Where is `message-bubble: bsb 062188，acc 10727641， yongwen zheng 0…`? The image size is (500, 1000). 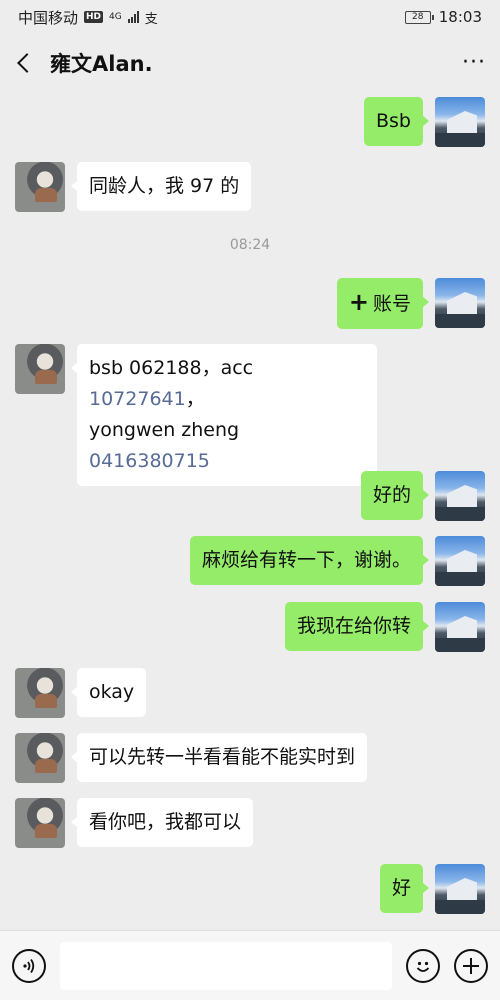 message-bubble: bsb 062188，acc 10727641， yongwen zheng 0… is located at coordinates (224, 415).